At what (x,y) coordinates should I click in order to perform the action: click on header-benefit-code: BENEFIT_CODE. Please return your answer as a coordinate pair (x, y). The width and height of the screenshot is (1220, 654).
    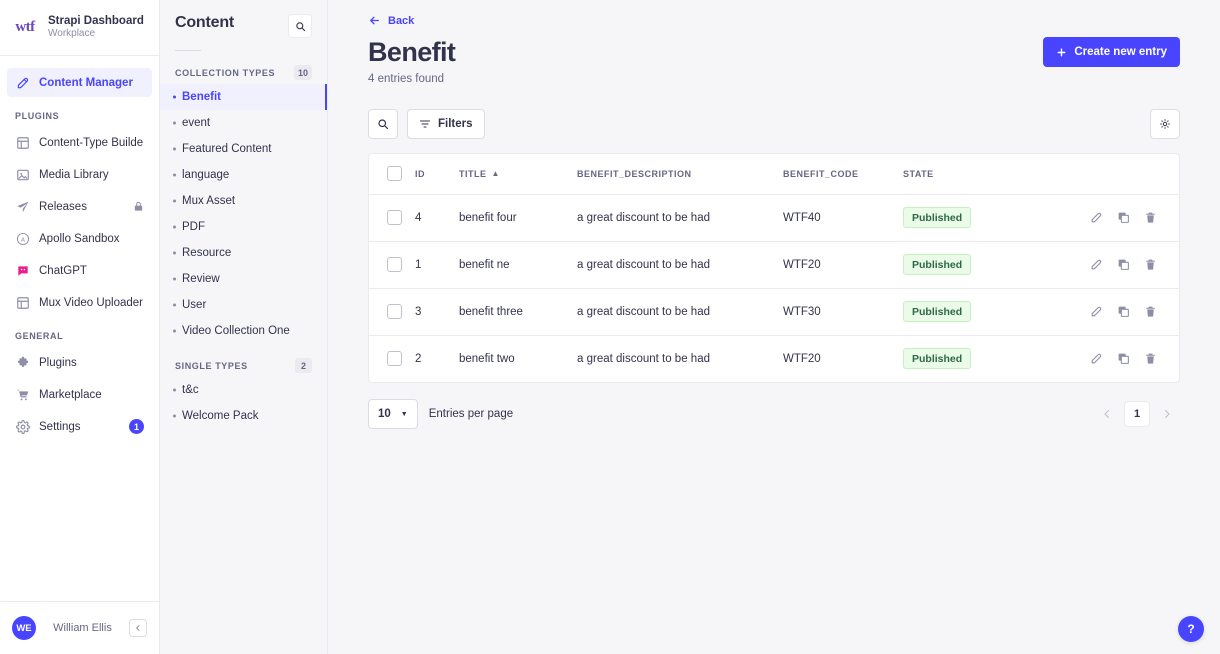
    Looking at the image, I should click on (843, 174).